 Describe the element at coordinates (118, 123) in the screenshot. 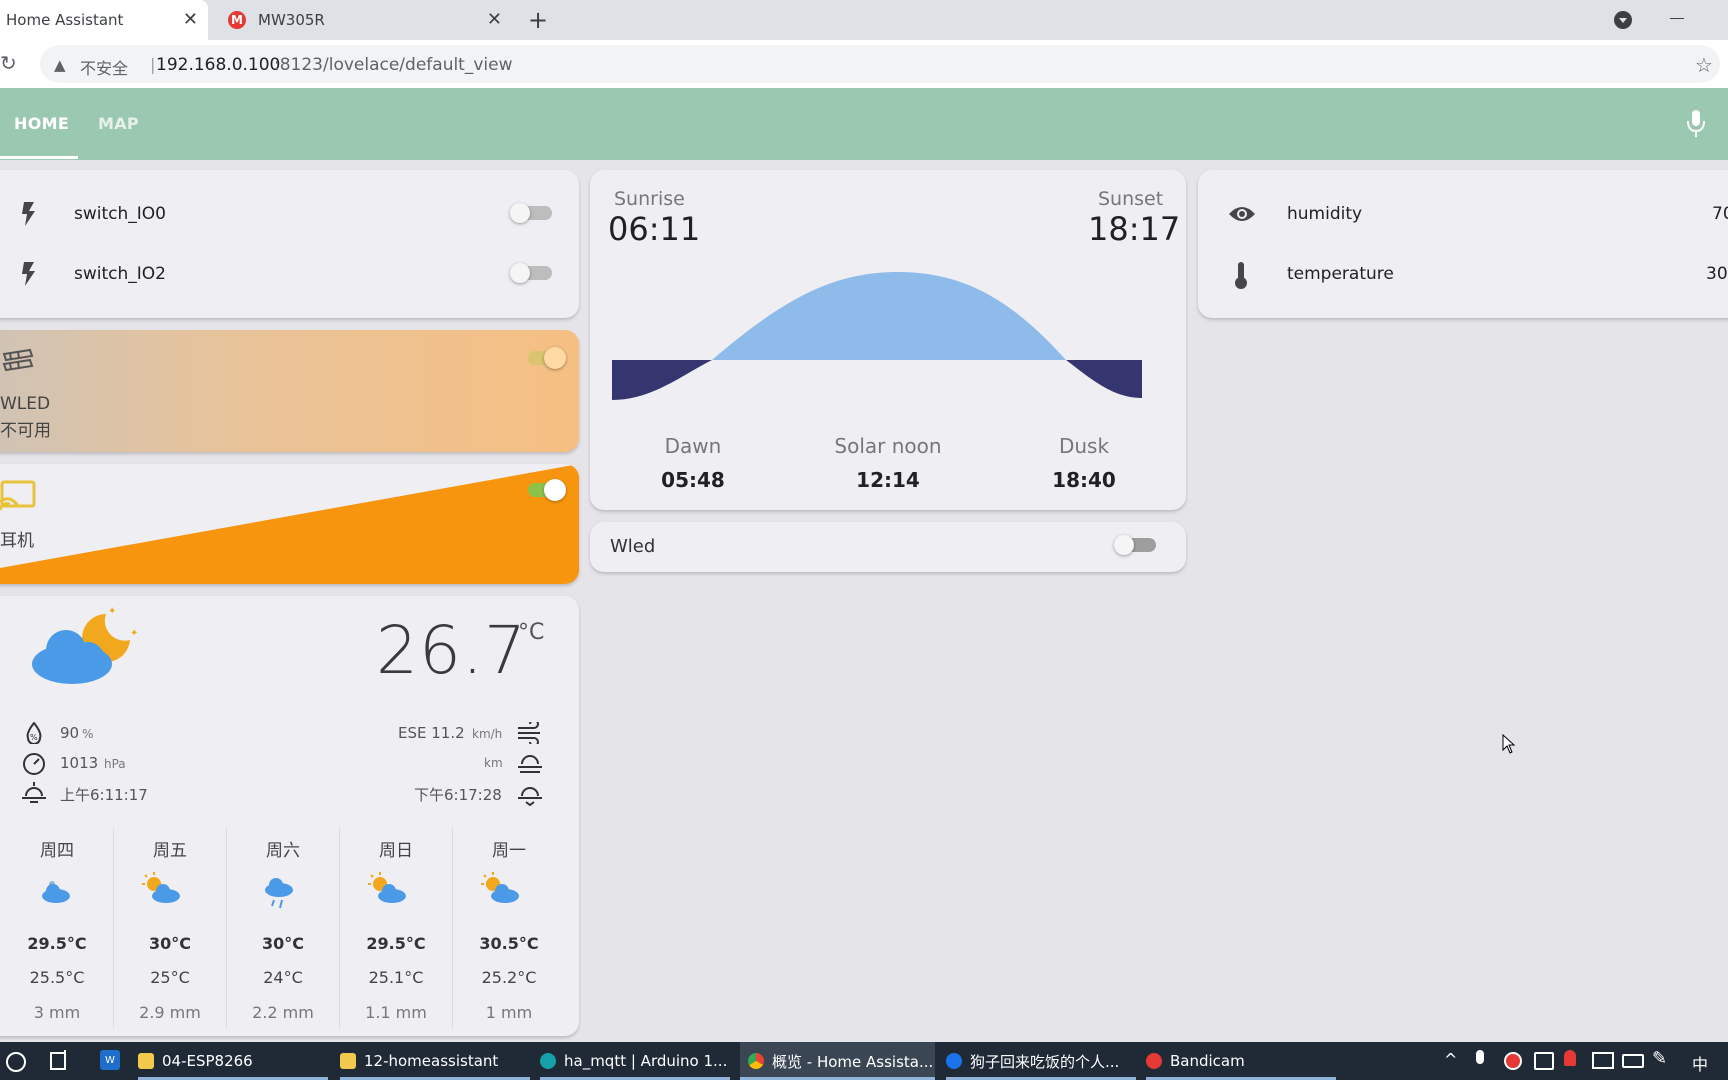

I see `tab-map: MAP` at that location.